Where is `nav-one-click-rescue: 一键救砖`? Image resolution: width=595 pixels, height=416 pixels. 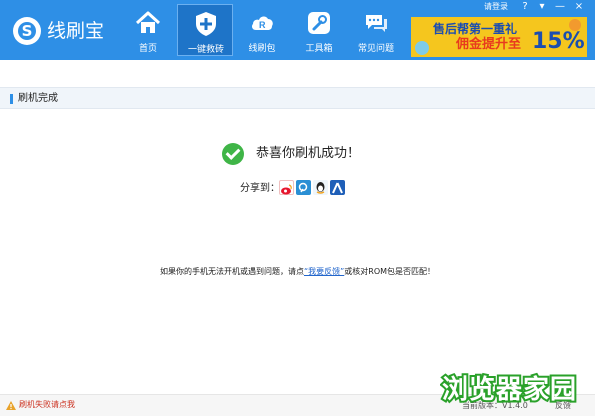 nav-one-click-rescue: 一键救砖 is located at coordinates (205, 30).